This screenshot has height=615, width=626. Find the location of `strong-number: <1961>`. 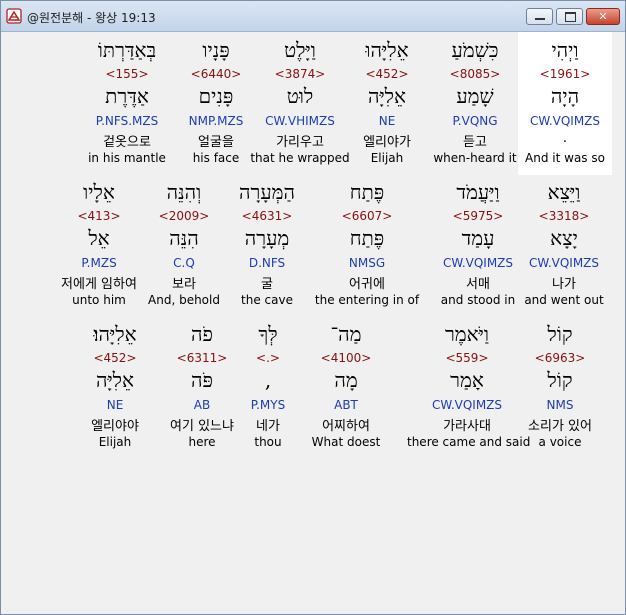

strong-number: <1961> is located at coordinates (565, 74).